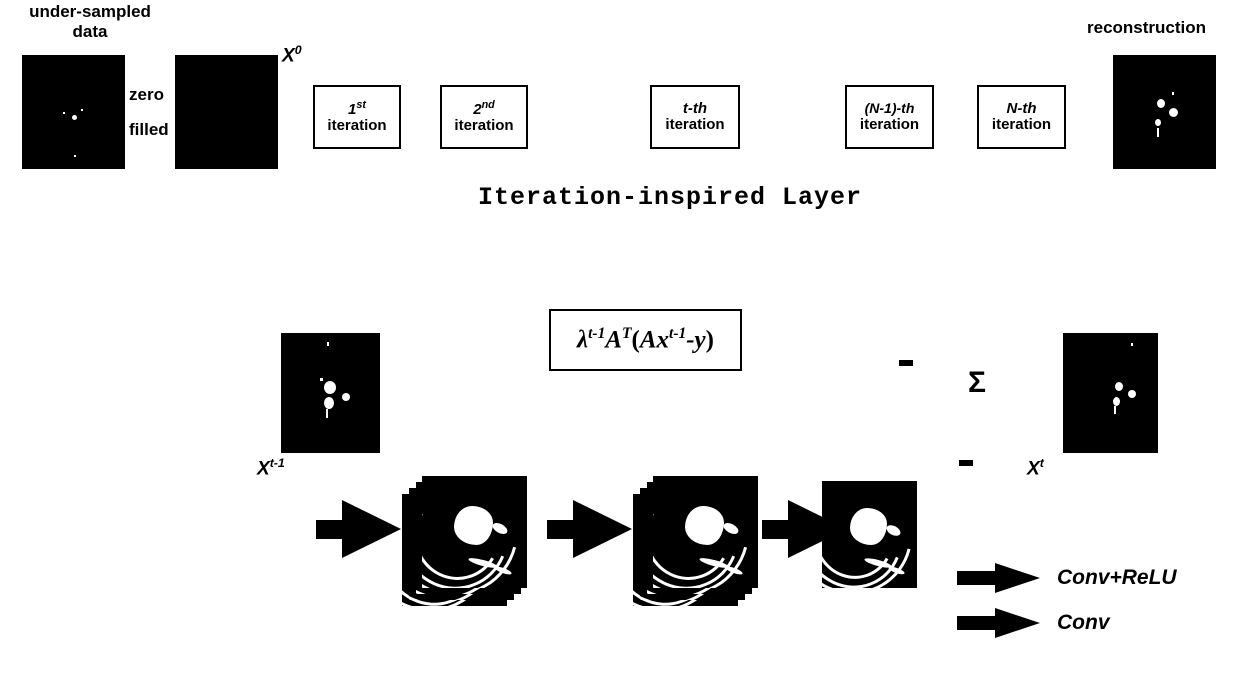  I want to click on formula-open-paren: (, so click(635, 340).